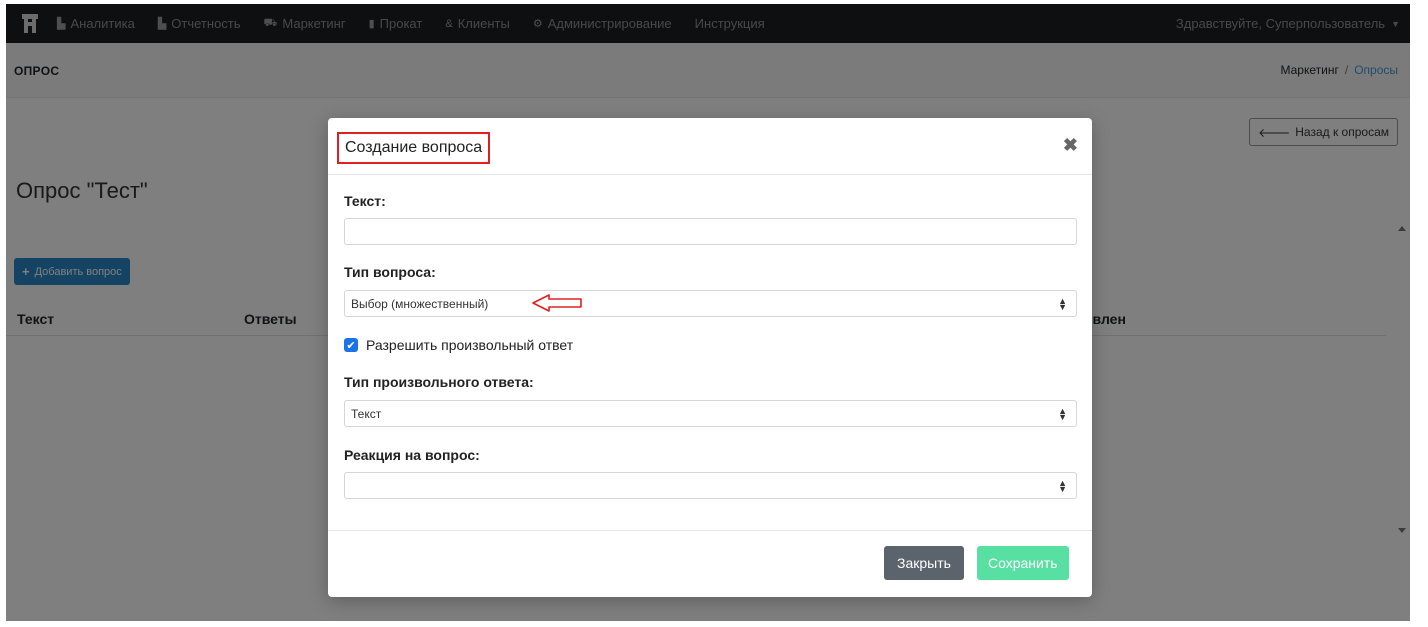  Describe the element at coordinates (439, 382) in the screenshot. I see `free-answer-type-label: Тип произвольного ответа:` at that location.